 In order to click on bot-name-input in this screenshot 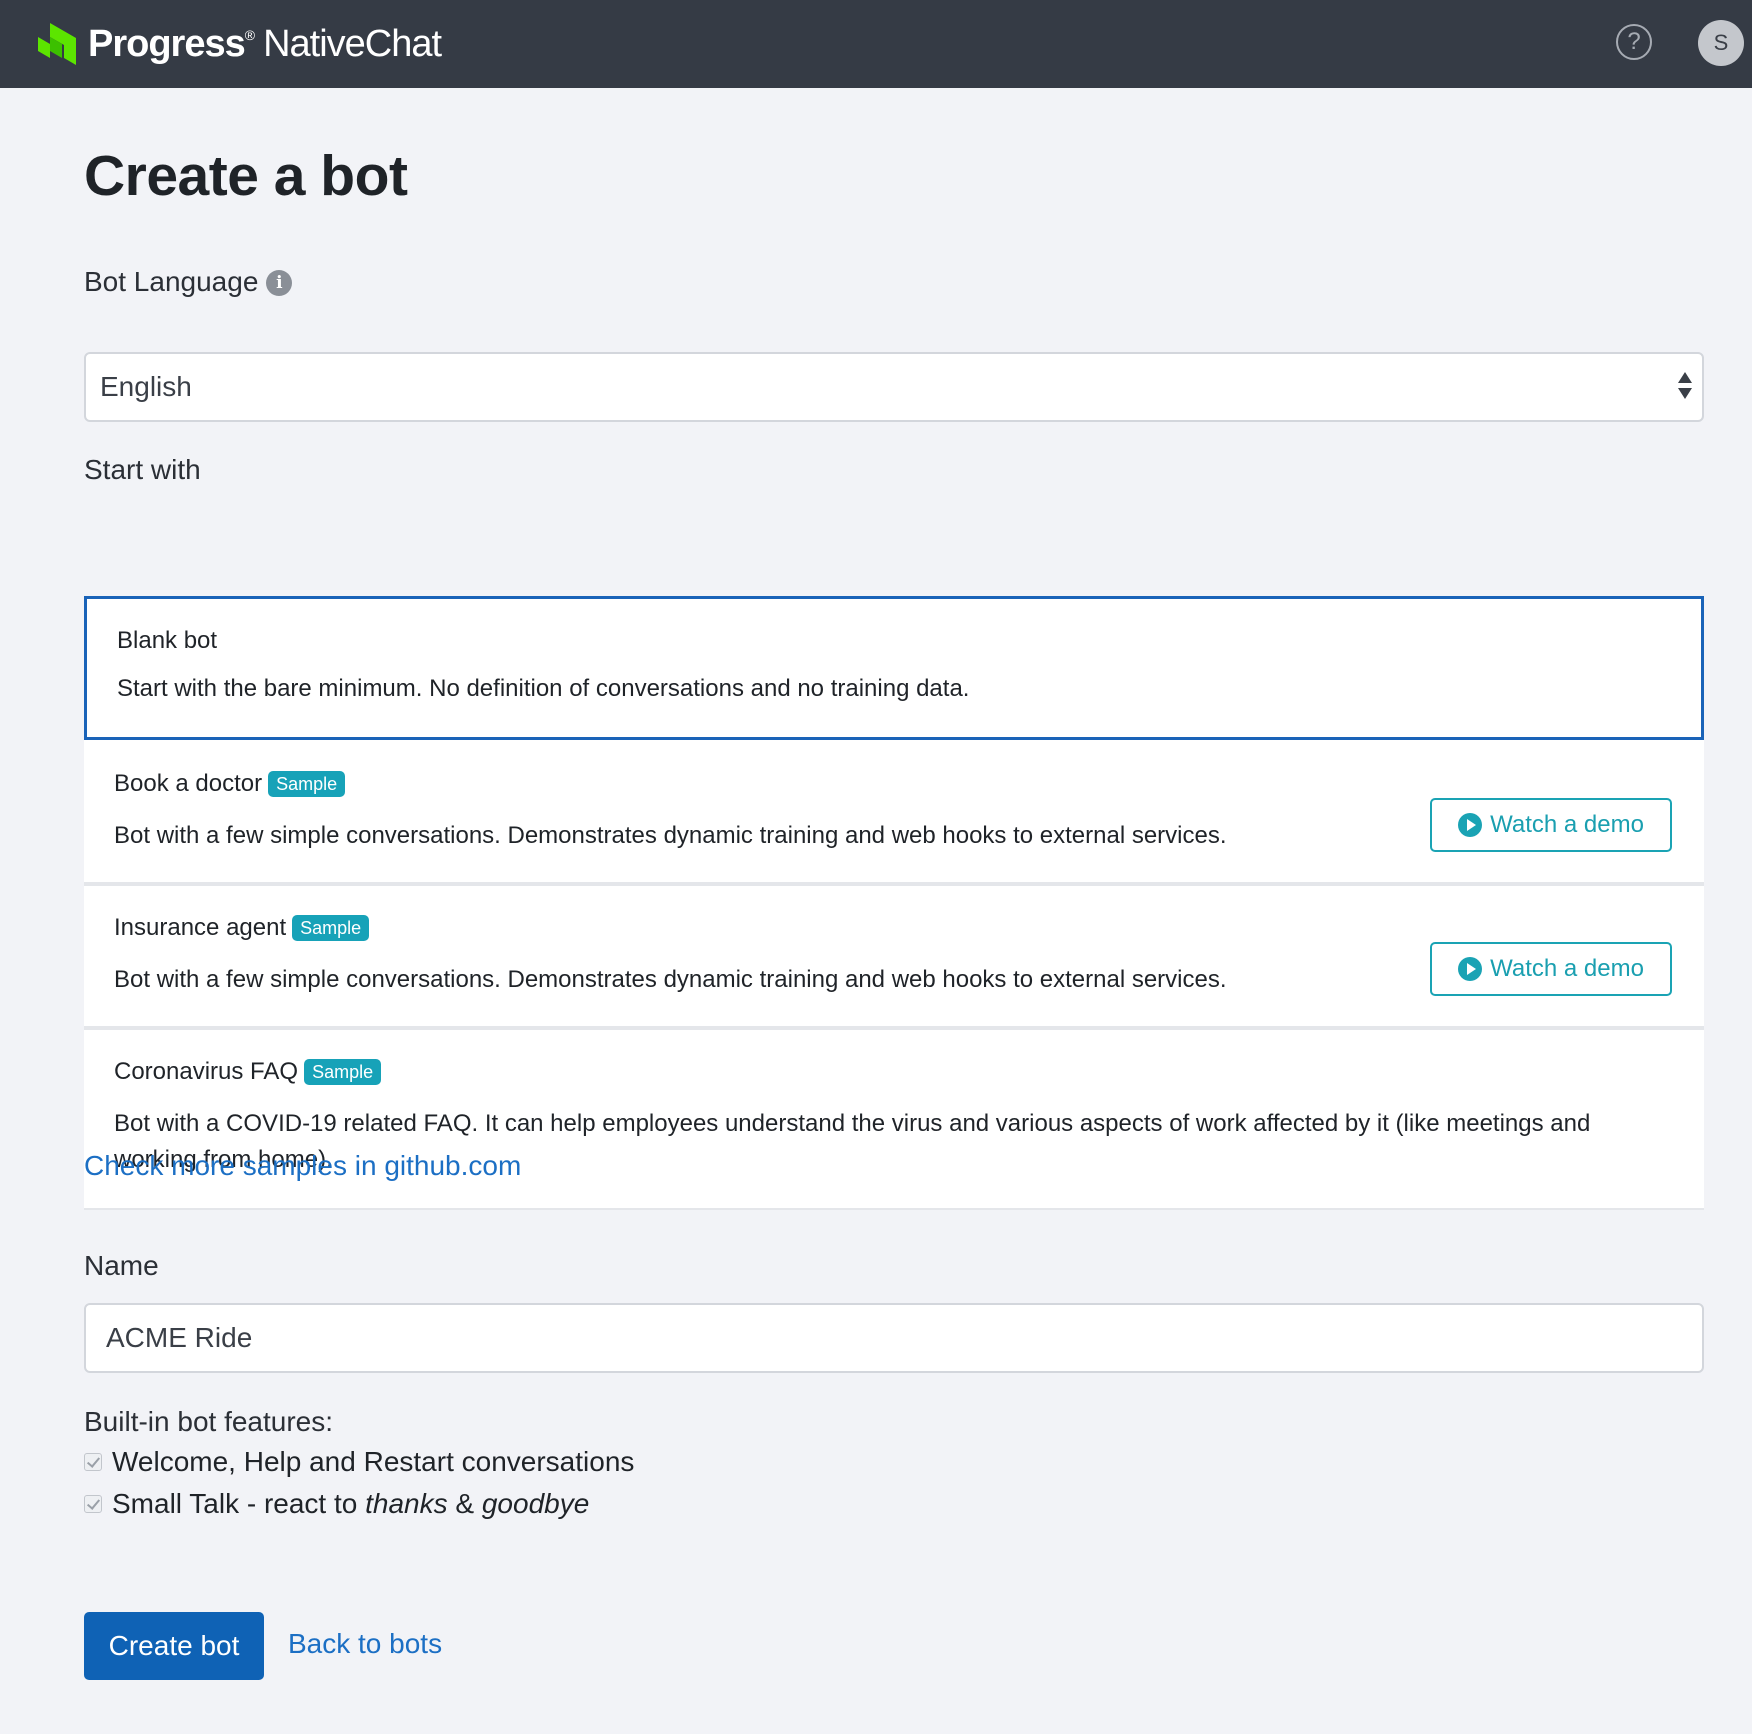, I will do `click(894, 1338)`.